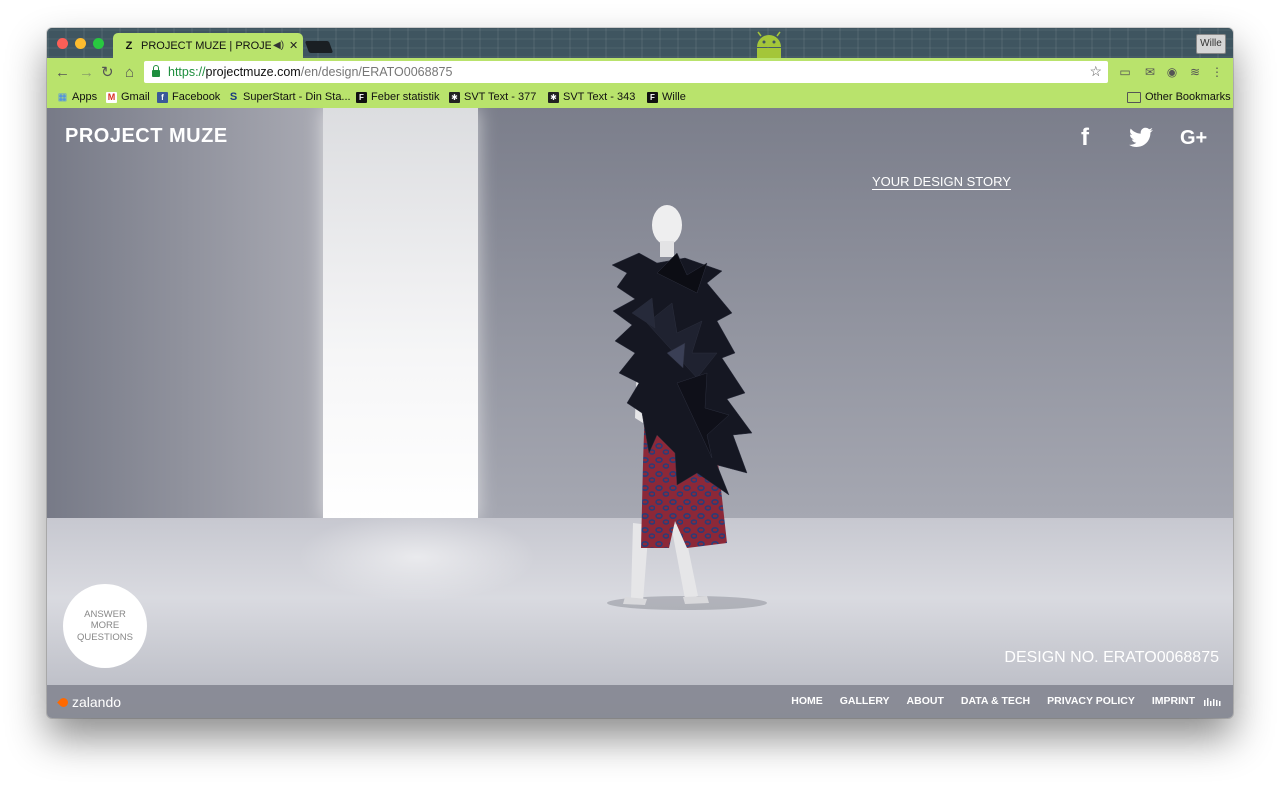 This screenshot has height=785, width=1280. What do you see at coordinates (1172, 72) in the screenshot?
I see `circle-extension-icon: ◉` at bounding box center [1172, 72].